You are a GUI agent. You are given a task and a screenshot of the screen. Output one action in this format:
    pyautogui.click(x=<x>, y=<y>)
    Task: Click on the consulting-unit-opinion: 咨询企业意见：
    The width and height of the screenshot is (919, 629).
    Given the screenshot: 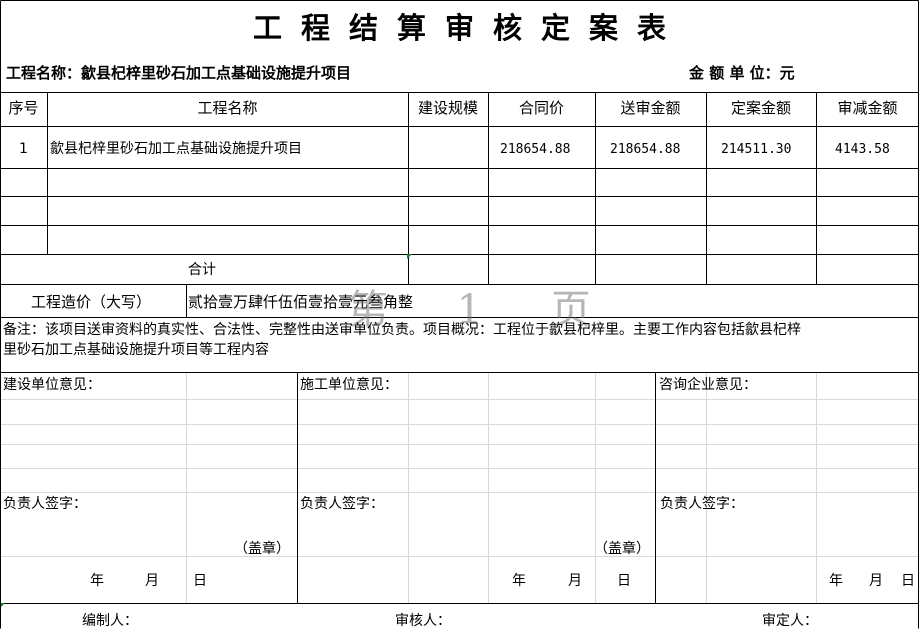 What is the action you would take?
    pyautogui.click(x=708, y=385)
    